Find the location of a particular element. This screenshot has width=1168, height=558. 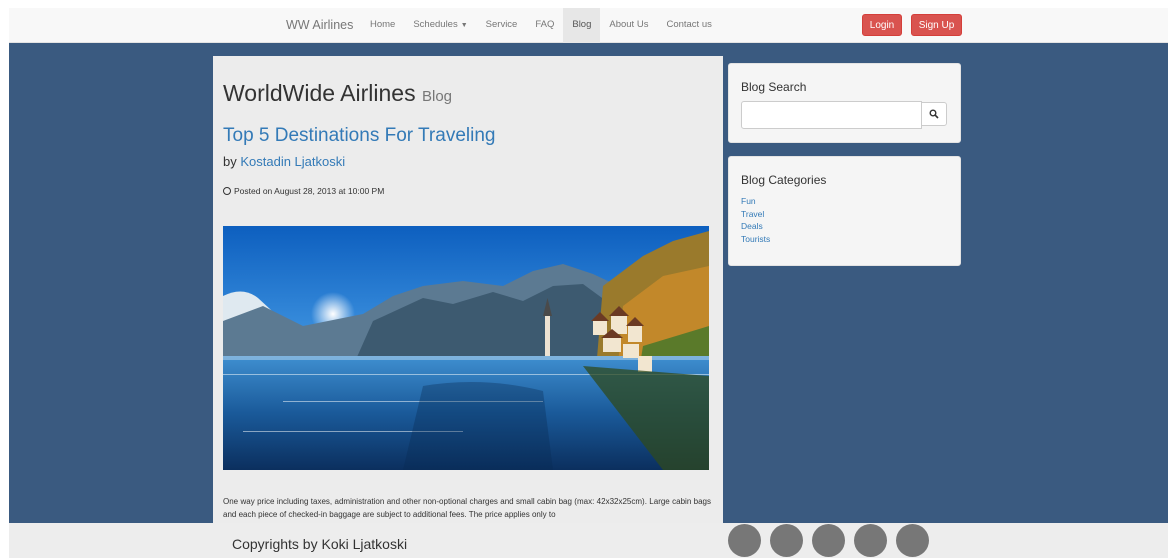

clock-icon is located at coordinates (227, 191).